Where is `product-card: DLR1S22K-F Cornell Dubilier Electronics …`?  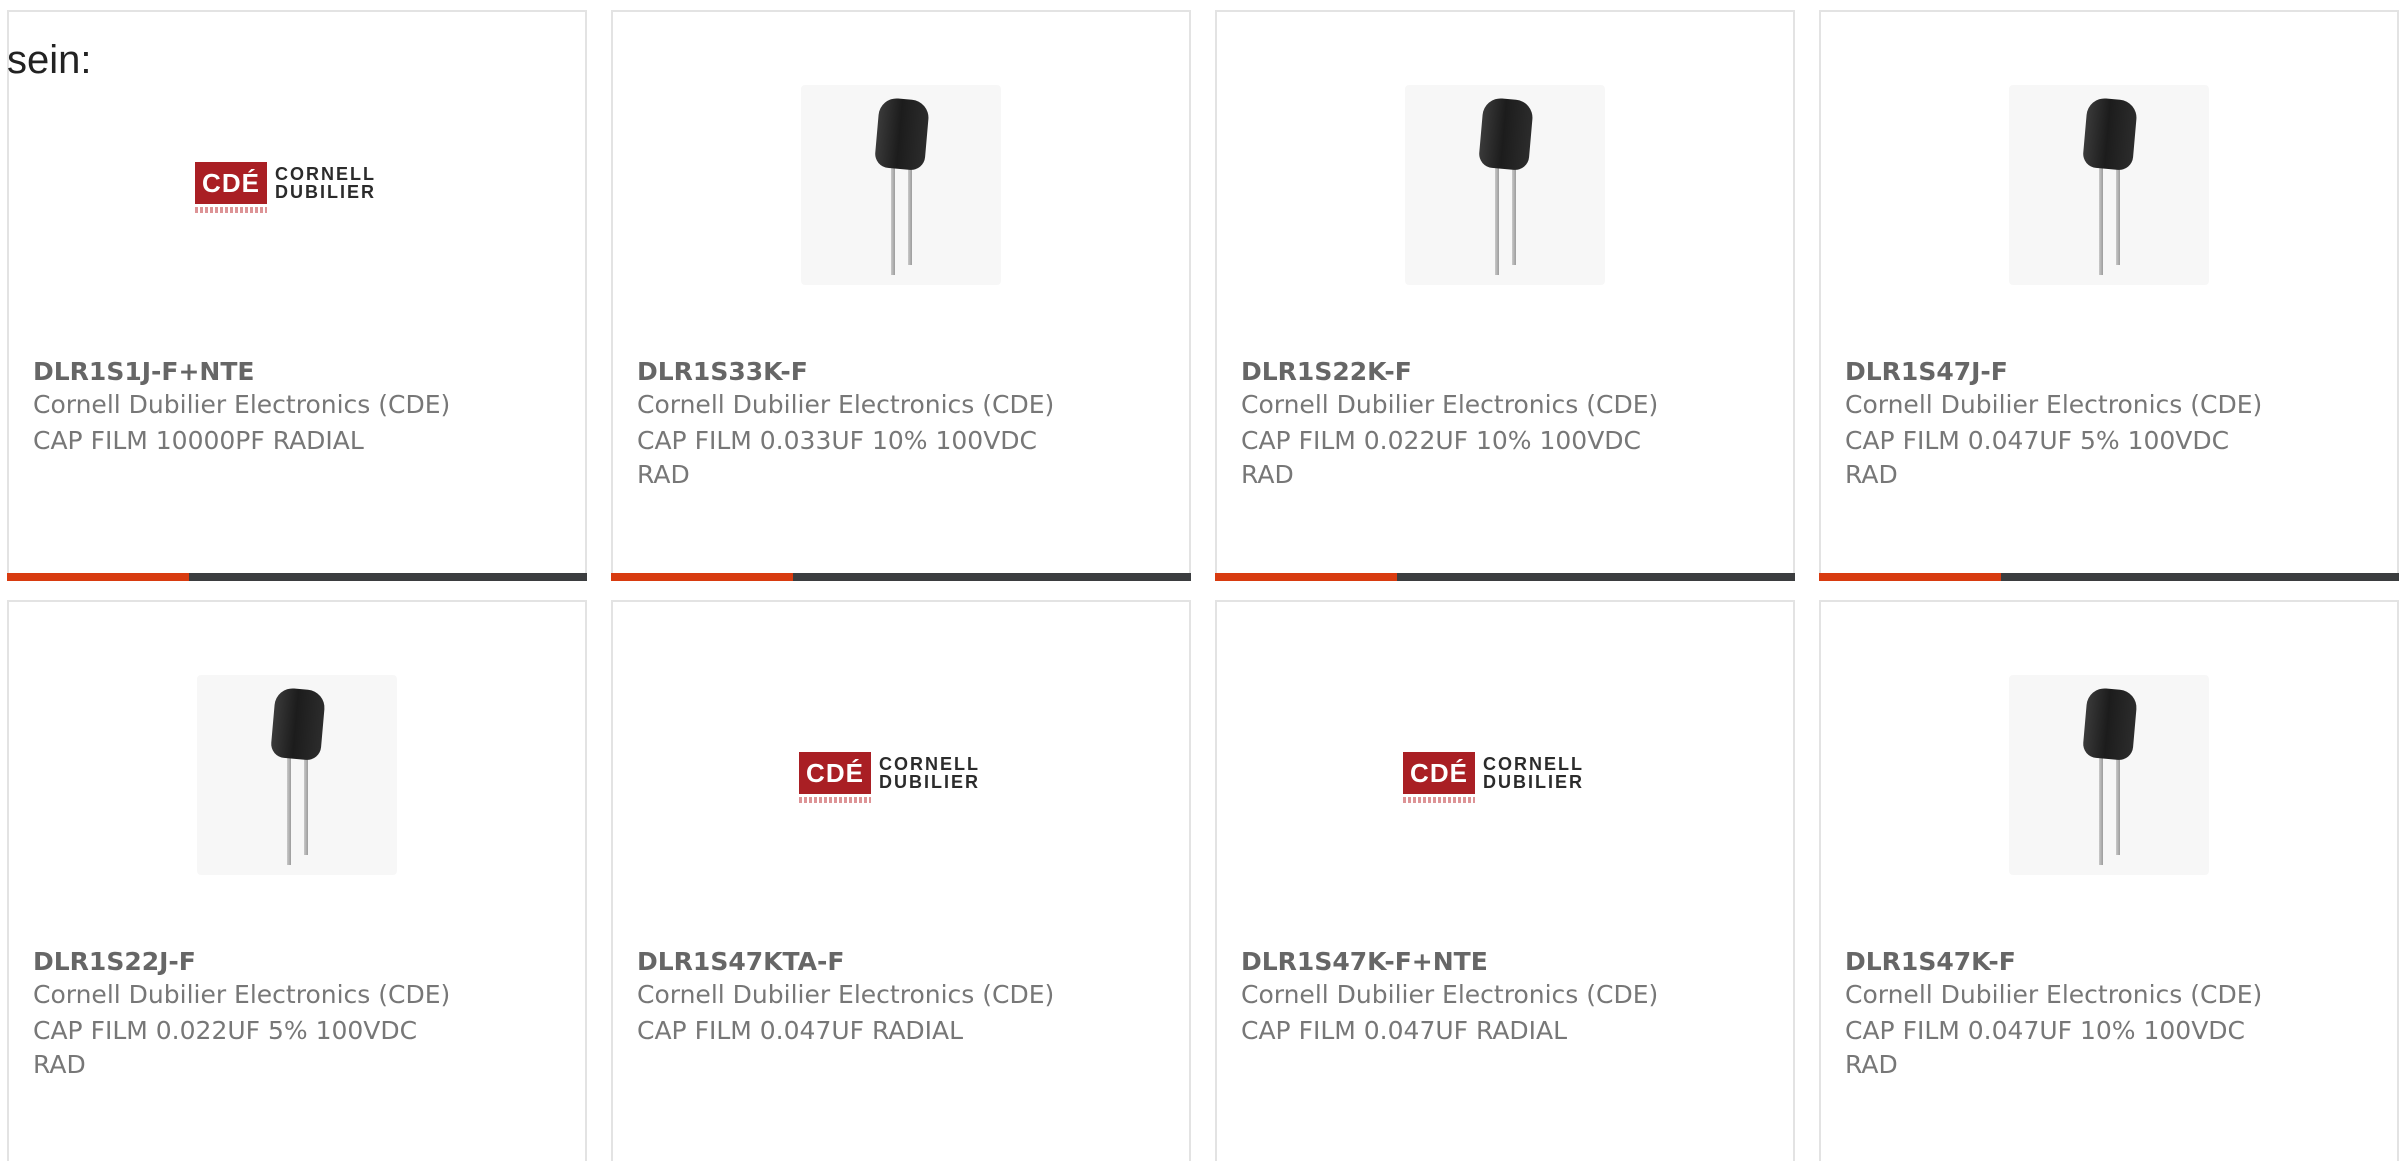 product-card: DLR1S22K-F Cornell Dubilier Electronics … is located at coordinates (1505, 295).